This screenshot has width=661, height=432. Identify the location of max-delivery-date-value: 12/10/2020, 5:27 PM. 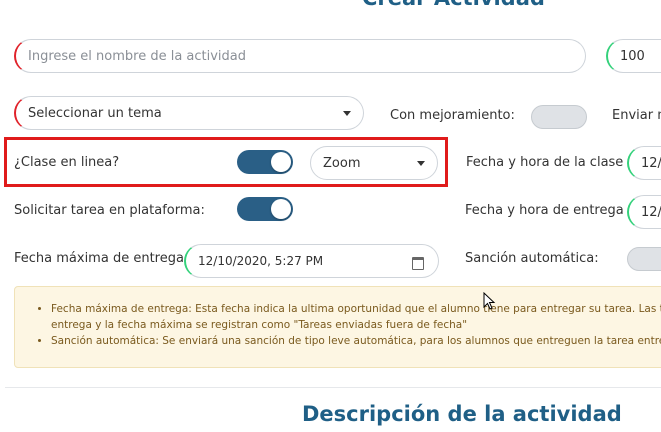
(261, 261).